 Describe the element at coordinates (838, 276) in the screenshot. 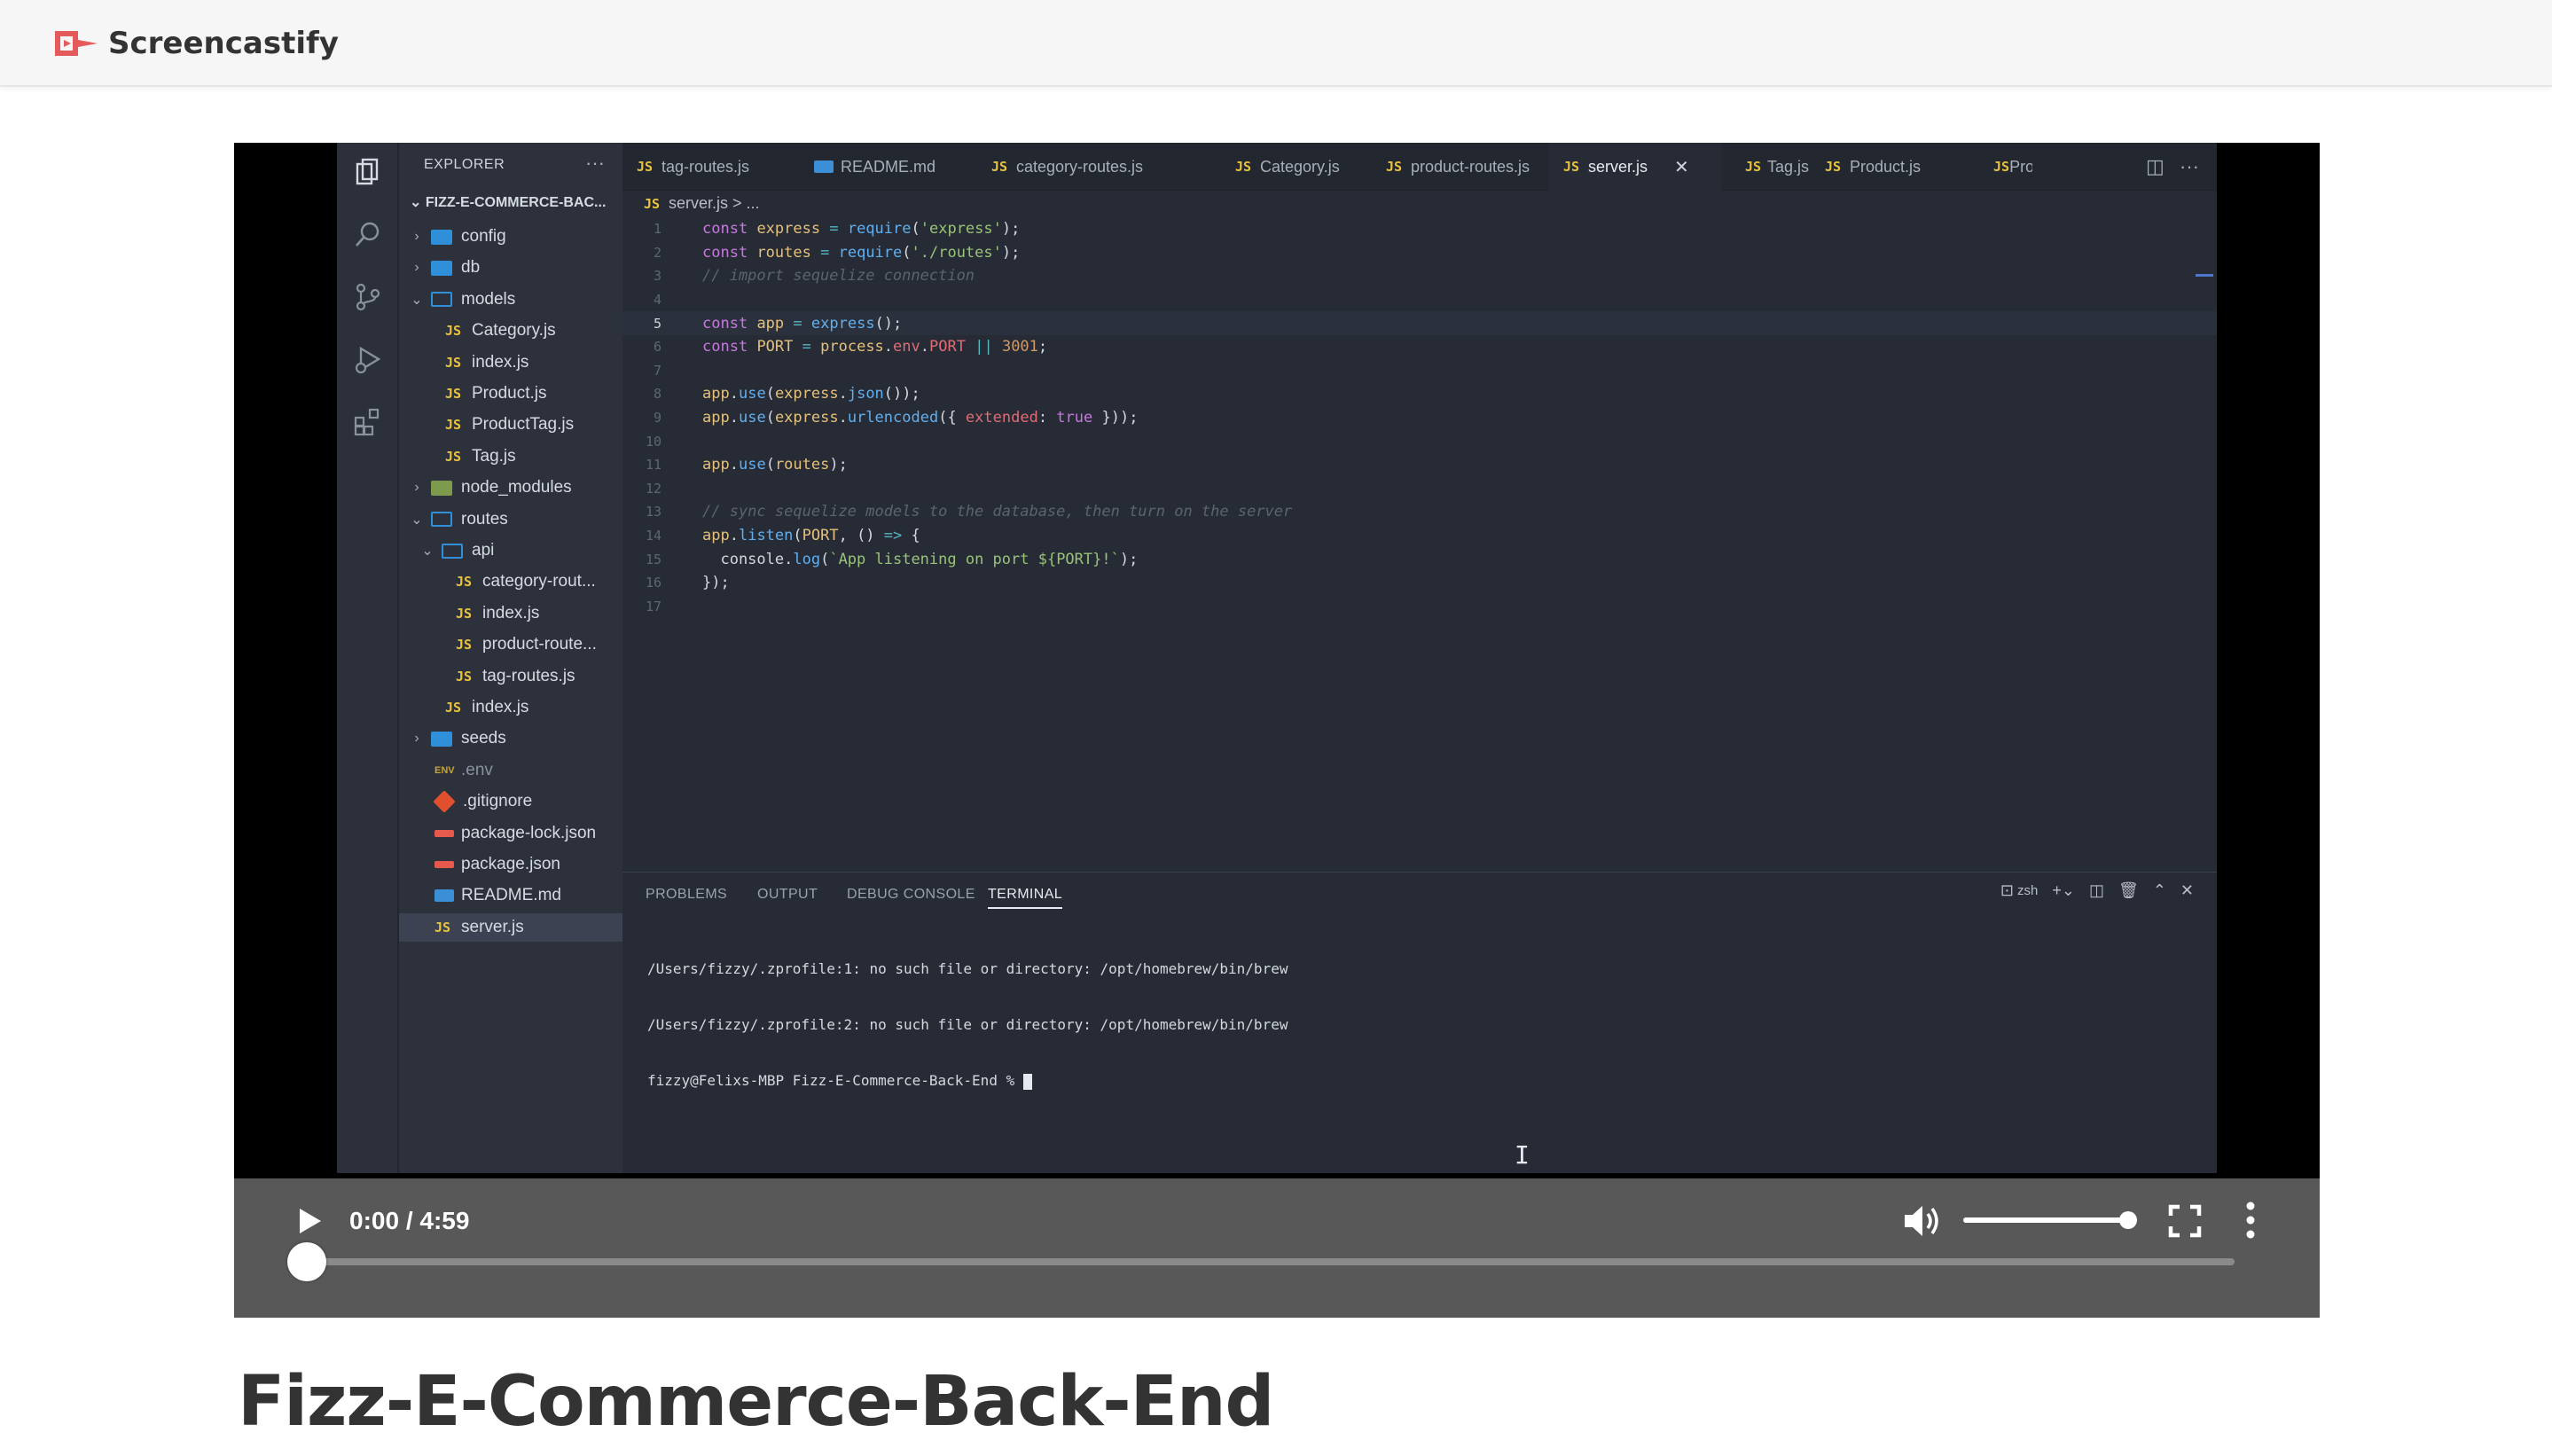

I see `code-text: // import sequelize connection` at that location.